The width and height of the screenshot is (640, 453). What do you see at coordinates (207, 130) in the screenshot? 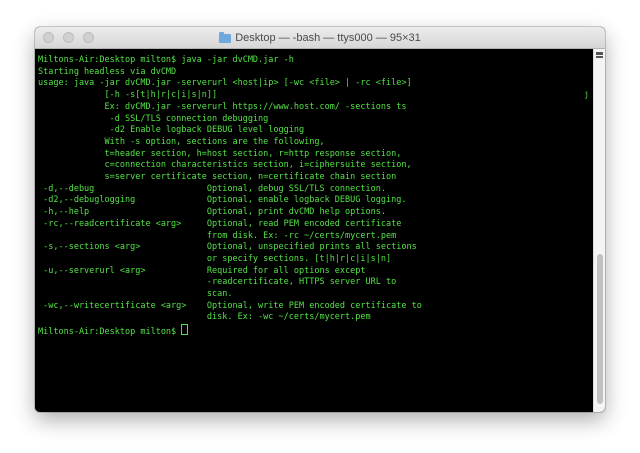
I see `terminal-line: -d2 Enable logback DEBUG level logging` at bounding box center [207, 130].